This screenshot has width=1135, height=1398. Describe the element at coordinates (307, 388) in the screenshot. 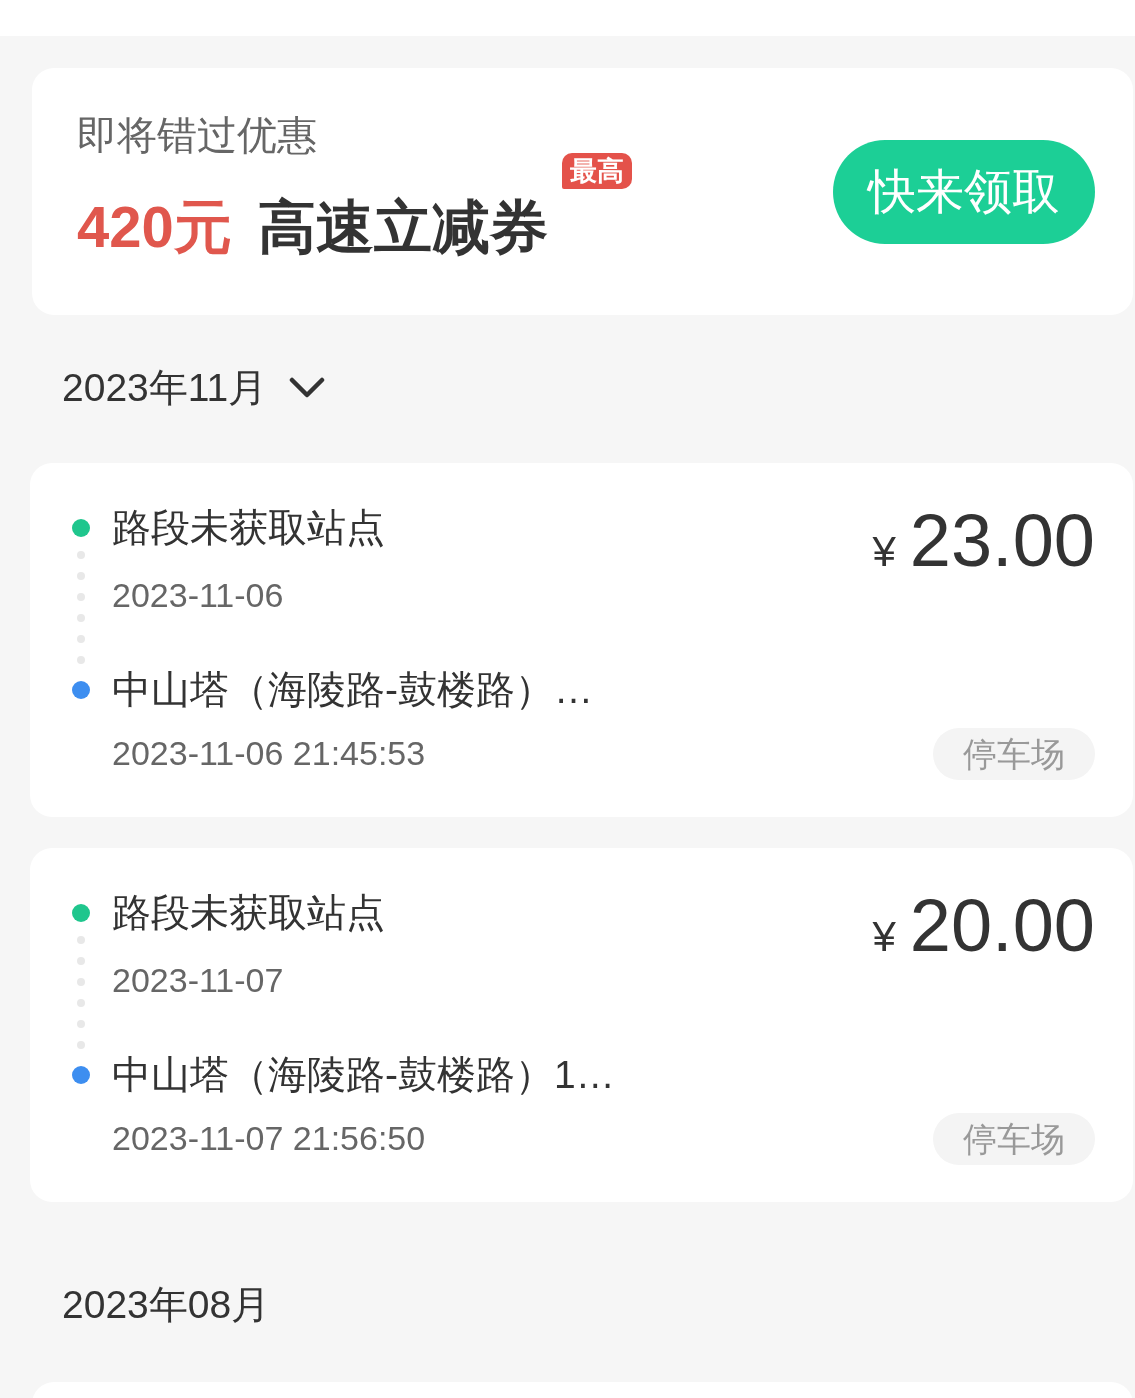

I see `chevron-down-icon` at that location.